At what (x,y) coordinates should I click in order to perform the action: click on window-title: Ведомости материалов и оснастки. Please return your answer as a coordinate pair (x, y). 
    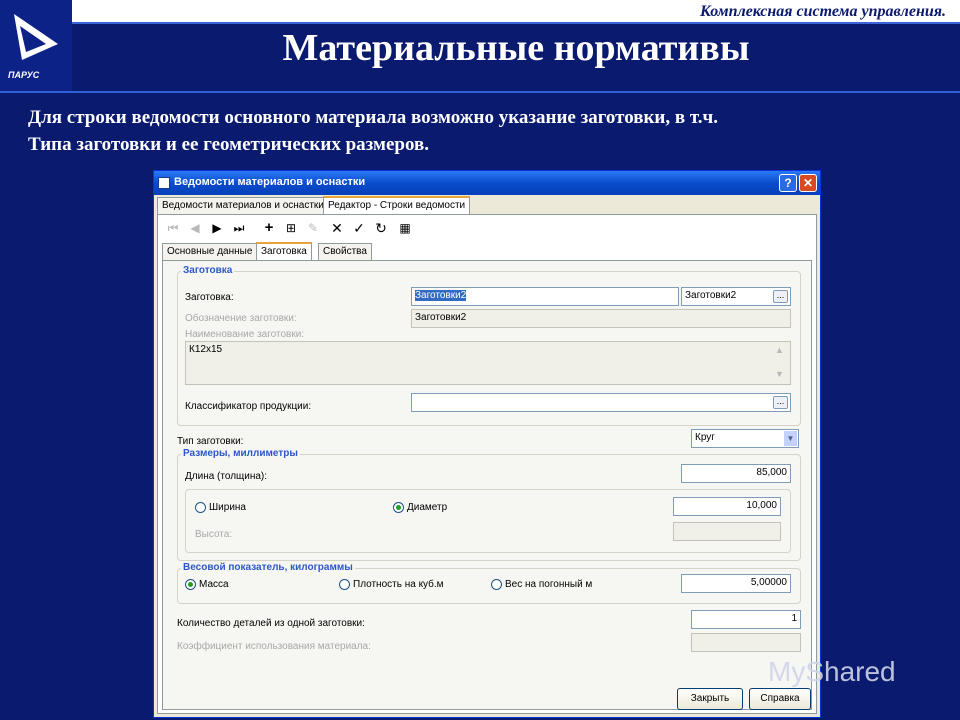
    Looking at the image, I should click on (270, 182).